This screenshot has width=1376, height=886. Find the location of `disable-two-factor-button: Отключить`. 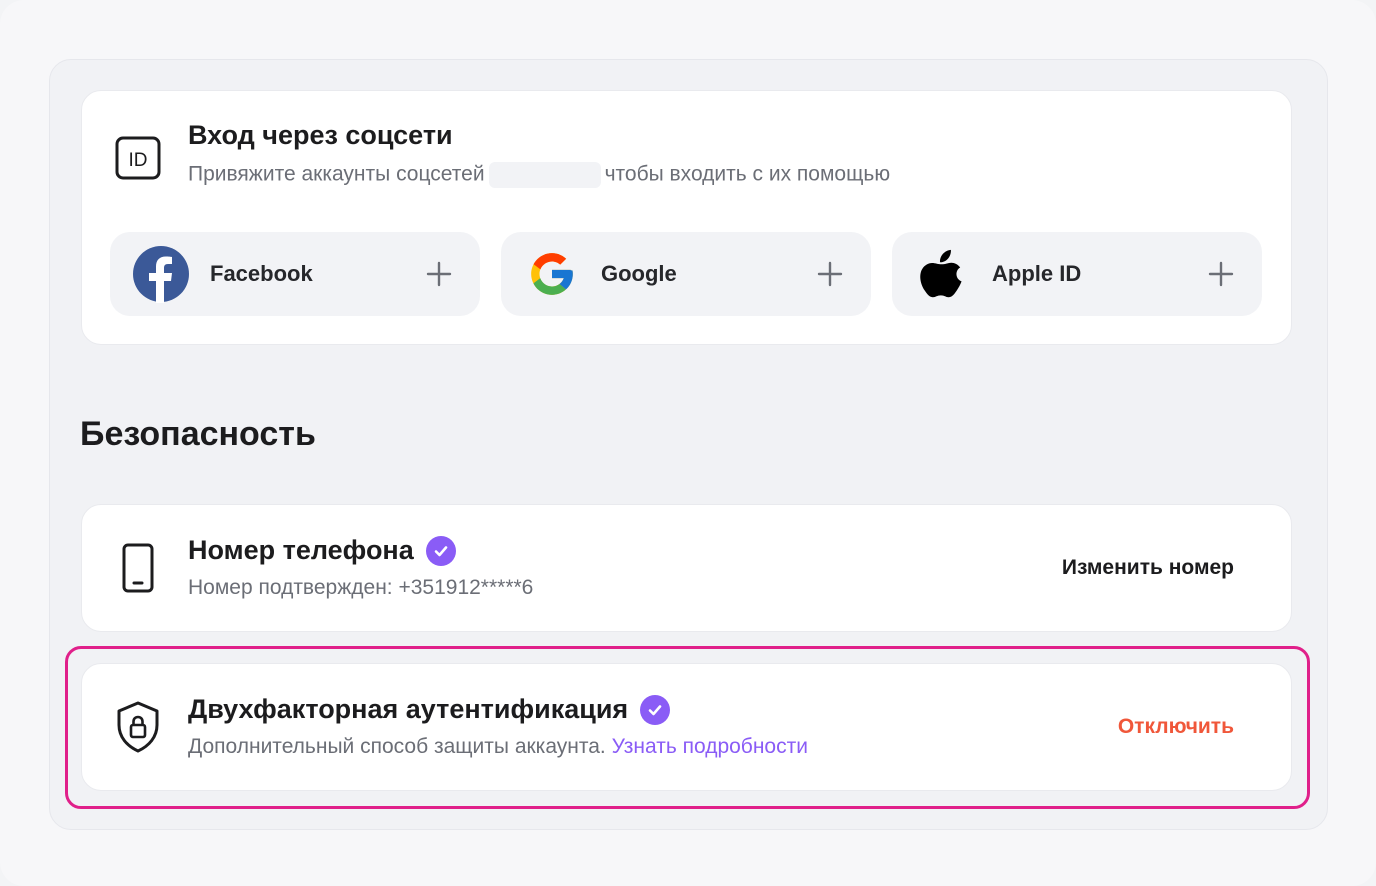

disable-two-factor-button: Отключить is located at coordinates (1176, 727).